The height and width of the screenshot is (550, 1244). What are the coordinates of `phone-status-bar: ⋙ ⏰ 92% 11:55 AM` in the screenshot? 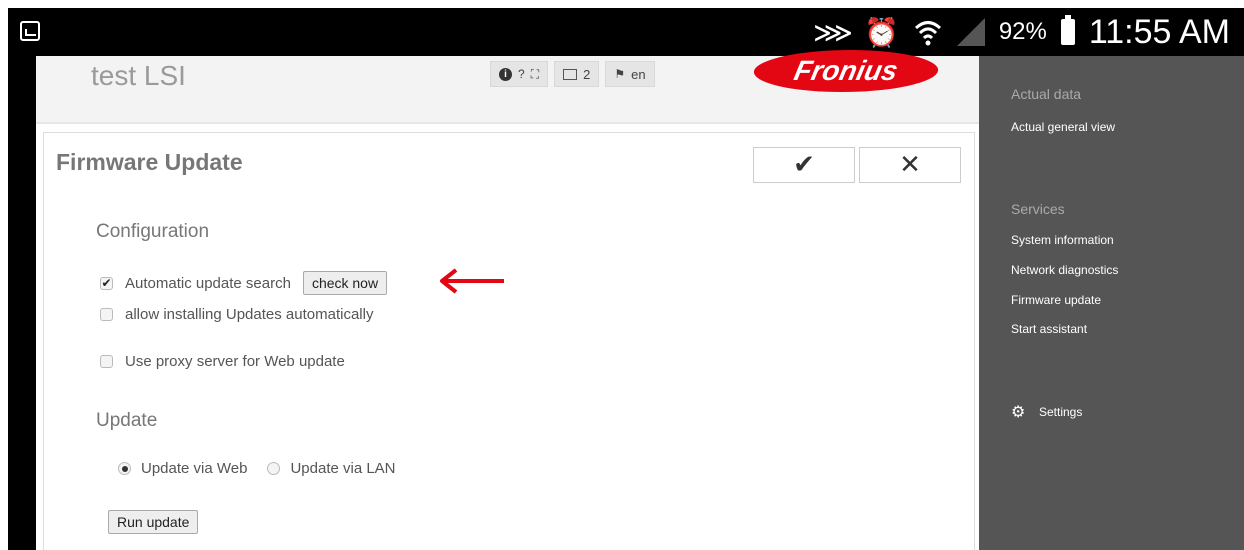 It's located at (626, 32).